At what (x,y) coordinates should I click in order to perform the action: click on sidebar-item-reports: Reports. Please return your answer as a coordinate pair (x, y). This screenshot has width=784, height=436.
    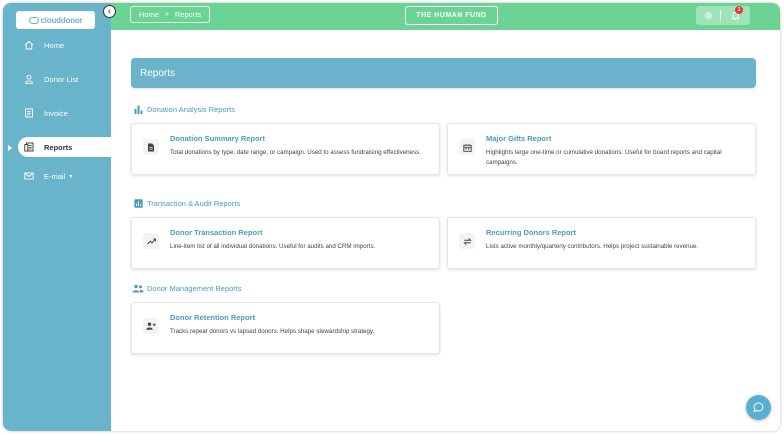
    Looking at the image, I should click on (64, 147).